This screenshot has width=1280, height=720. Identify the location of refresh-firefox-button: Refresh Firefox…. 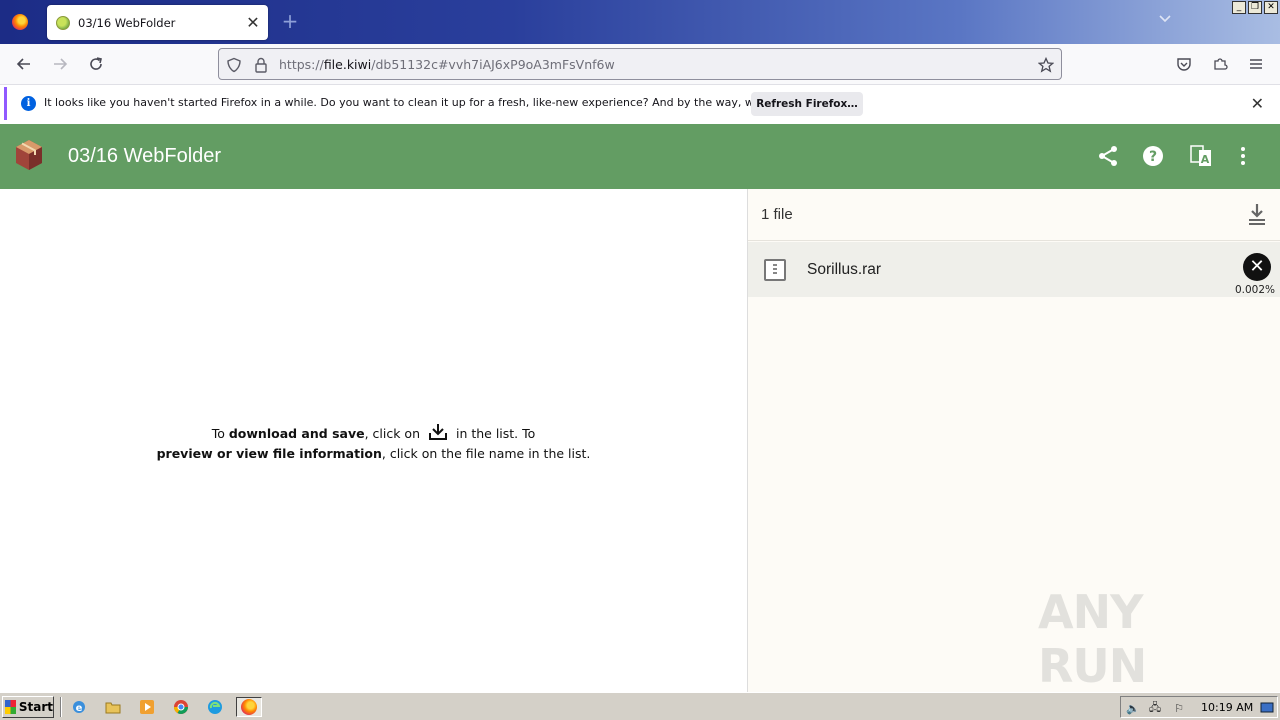
(807, 104).